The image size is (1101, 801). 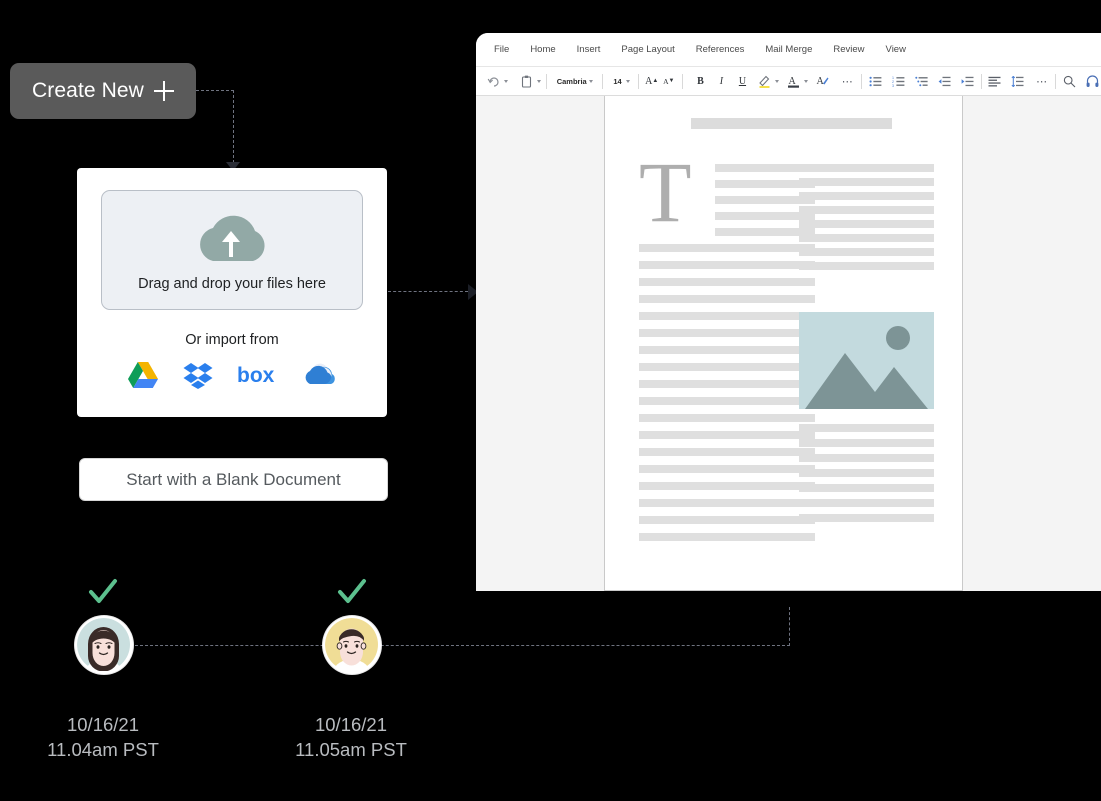 I want to click on dropzone: Drag and drop your files here, so click(x=232, y=250).